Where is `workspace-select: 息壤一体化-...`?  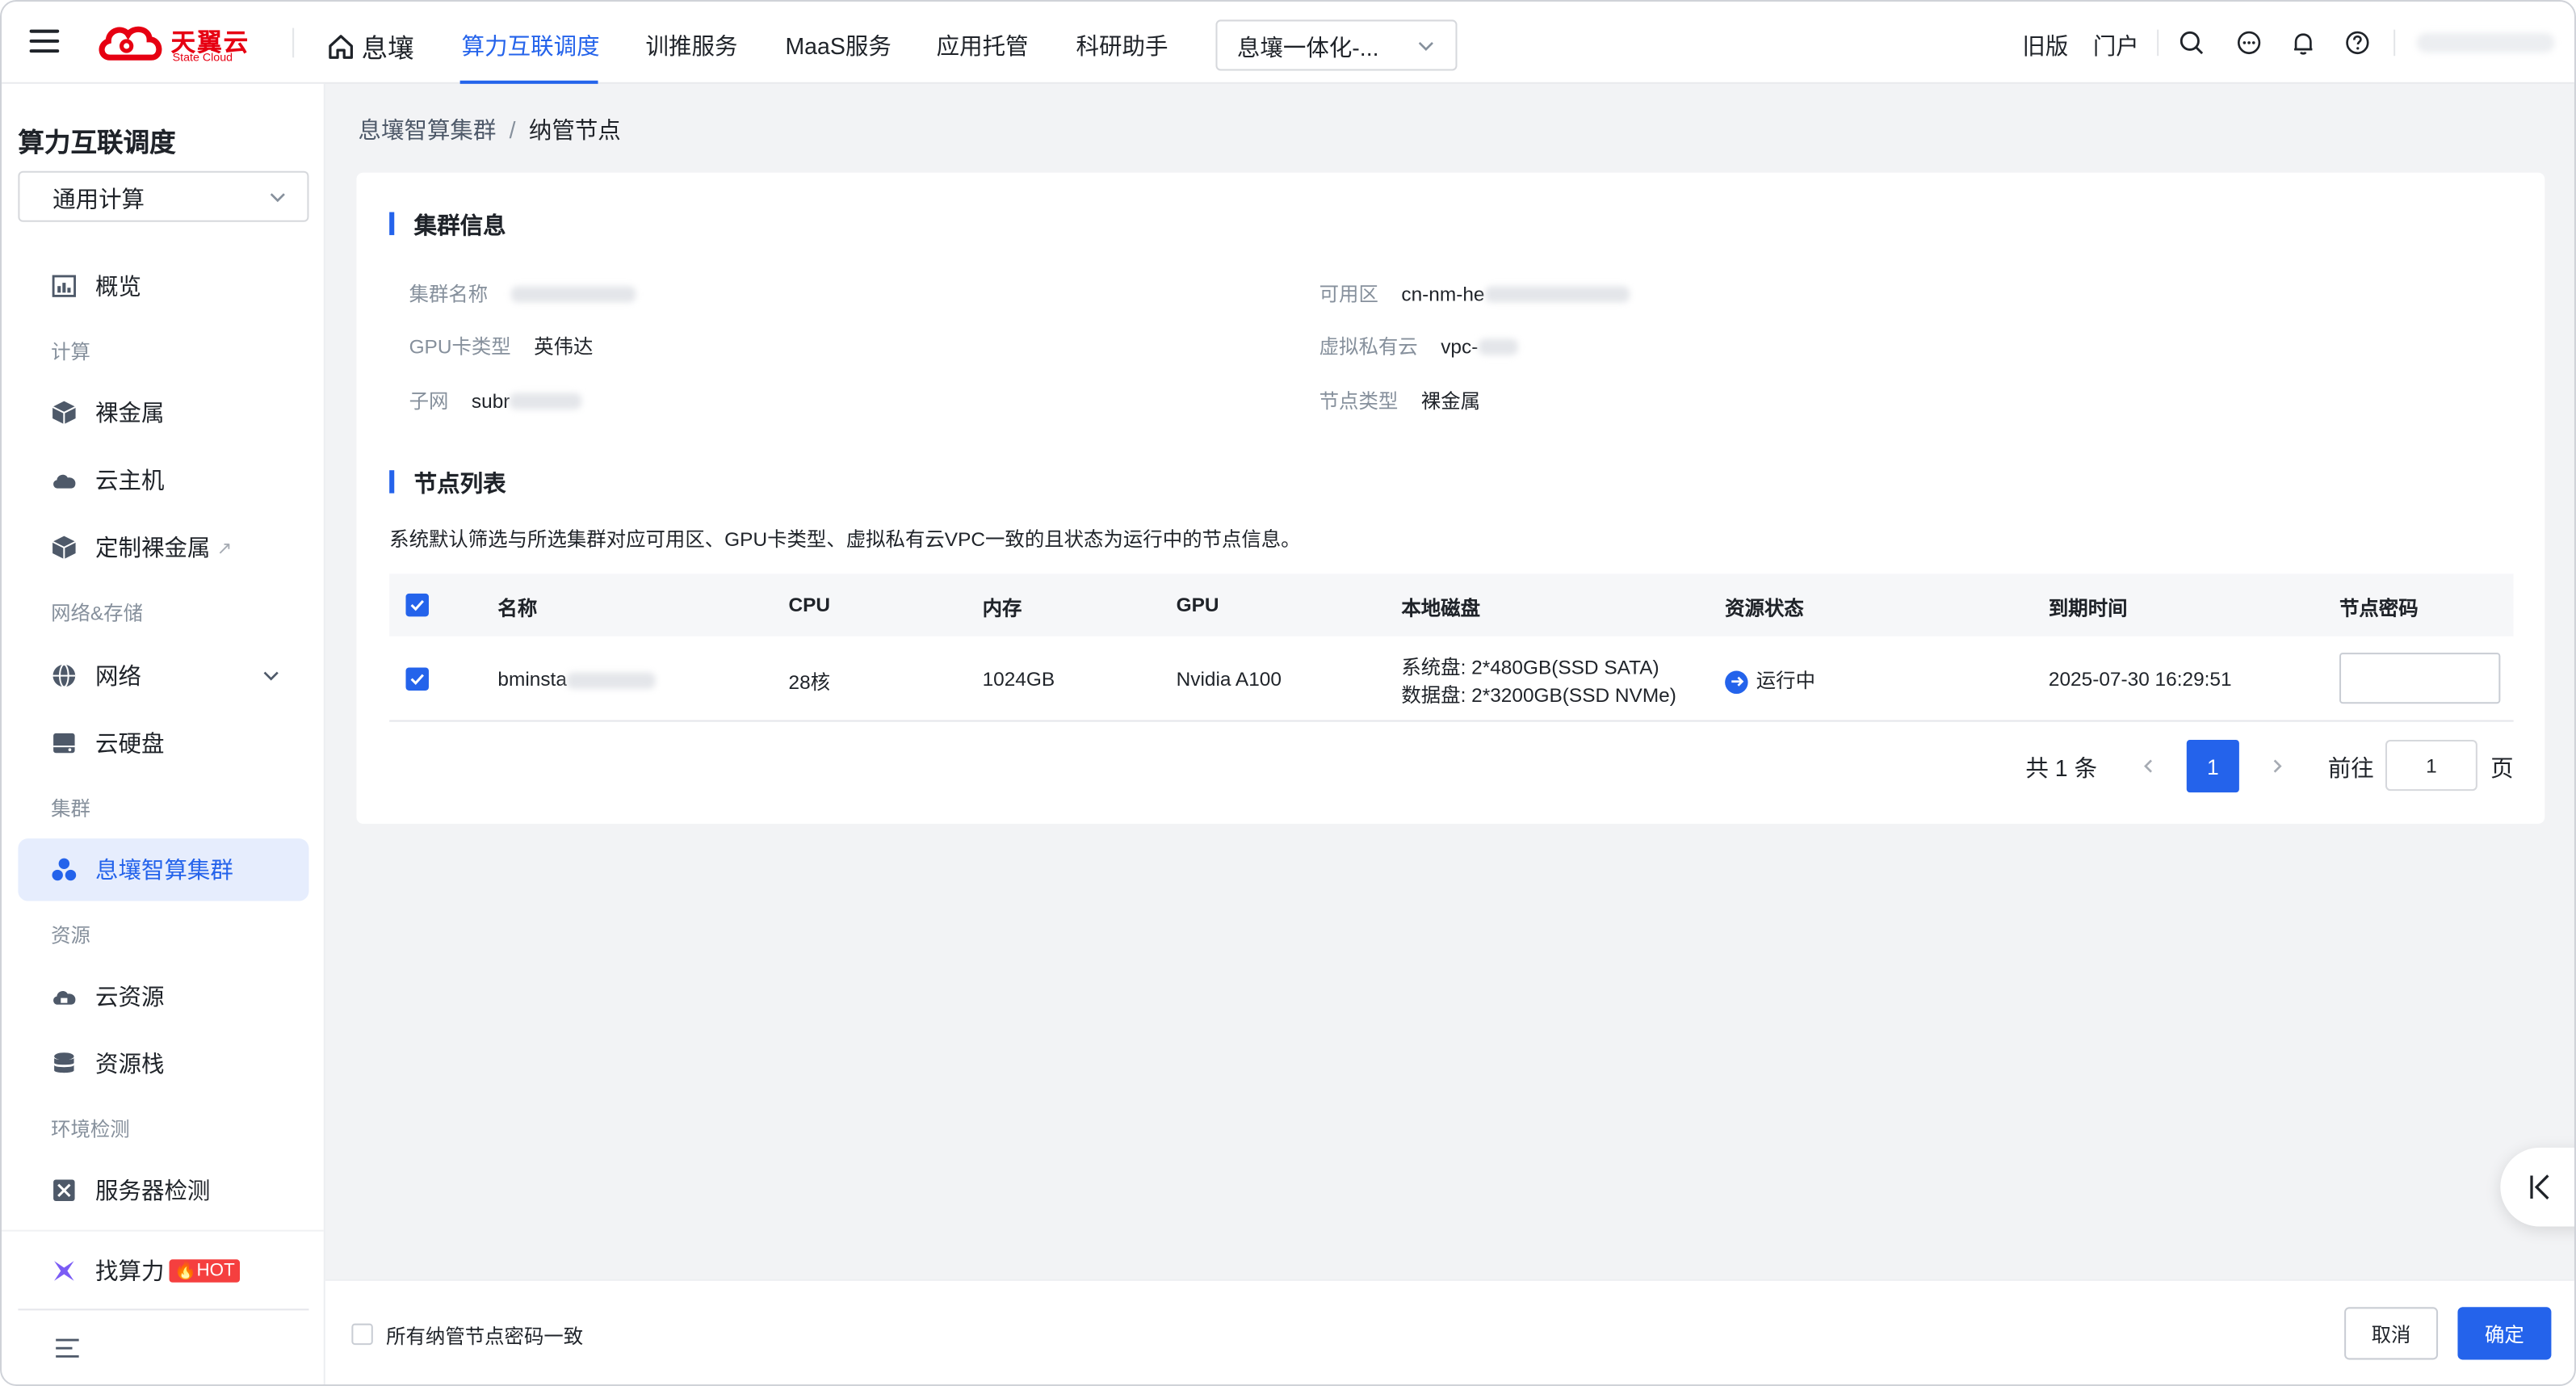 workspace-select: 息壤一体化-... is located at coordinates (1336, 45).